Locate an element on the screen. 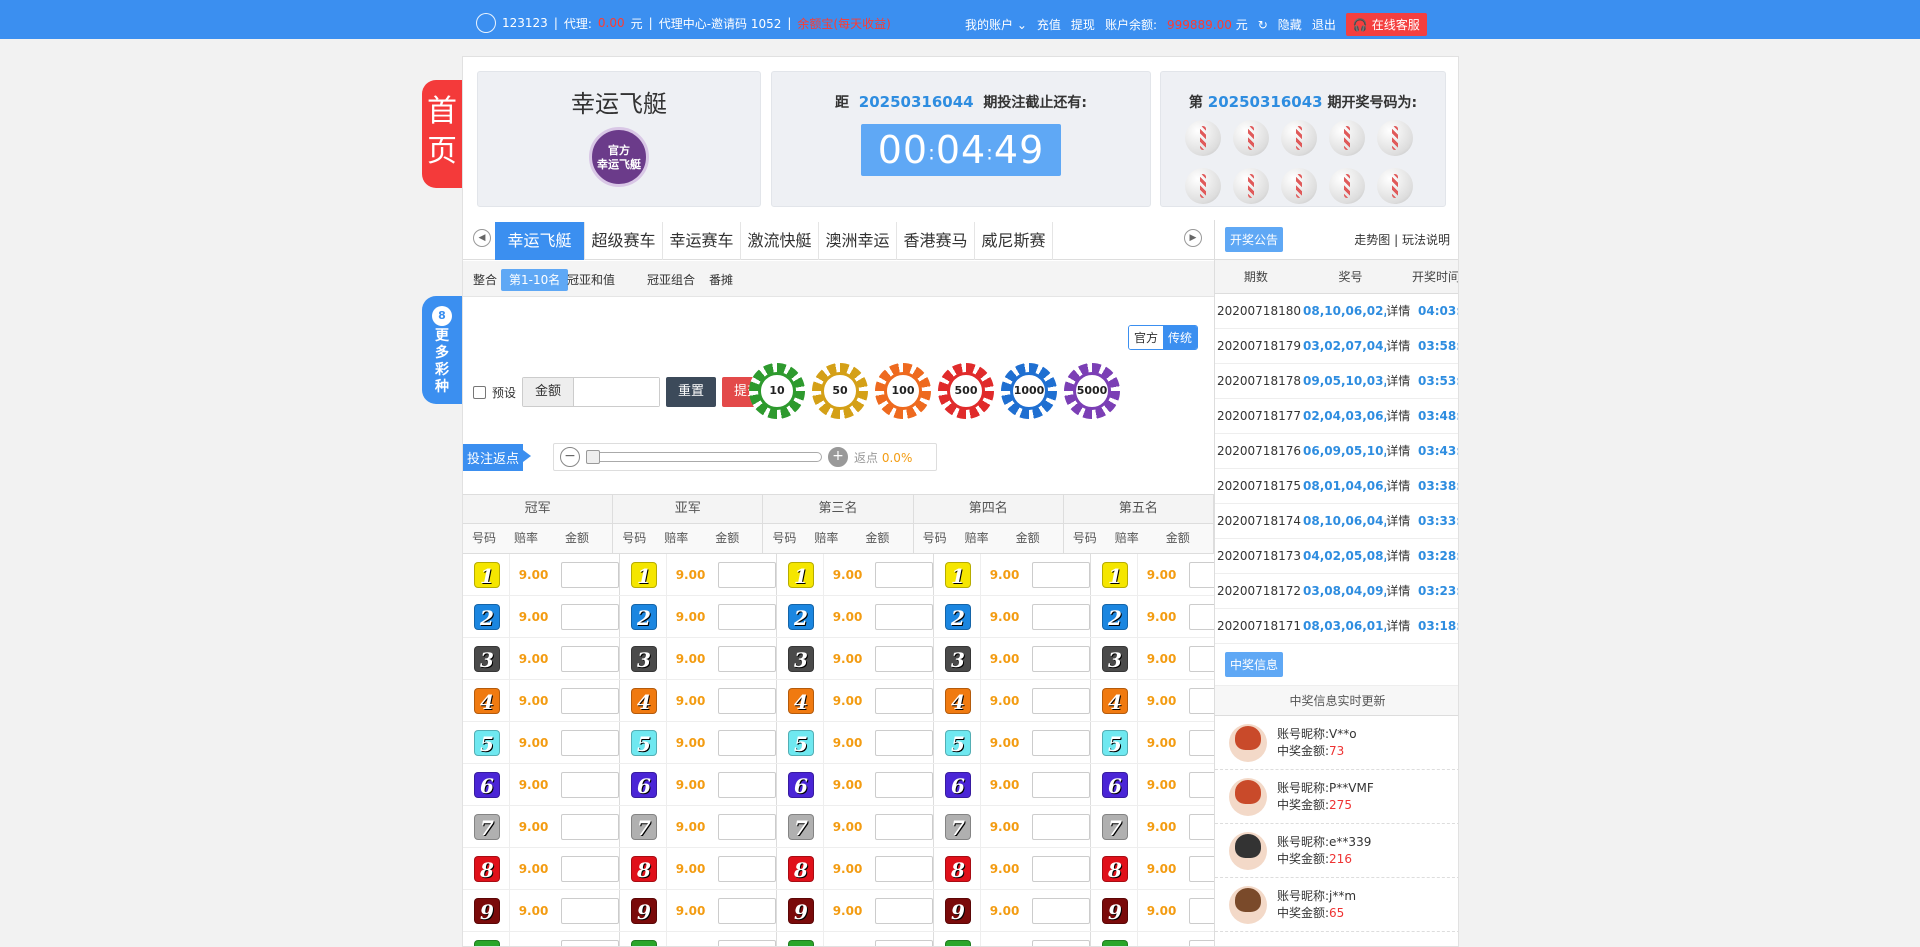 The image size is (1920, 947). home-button: 首页 is located at coordinates (442, 134).